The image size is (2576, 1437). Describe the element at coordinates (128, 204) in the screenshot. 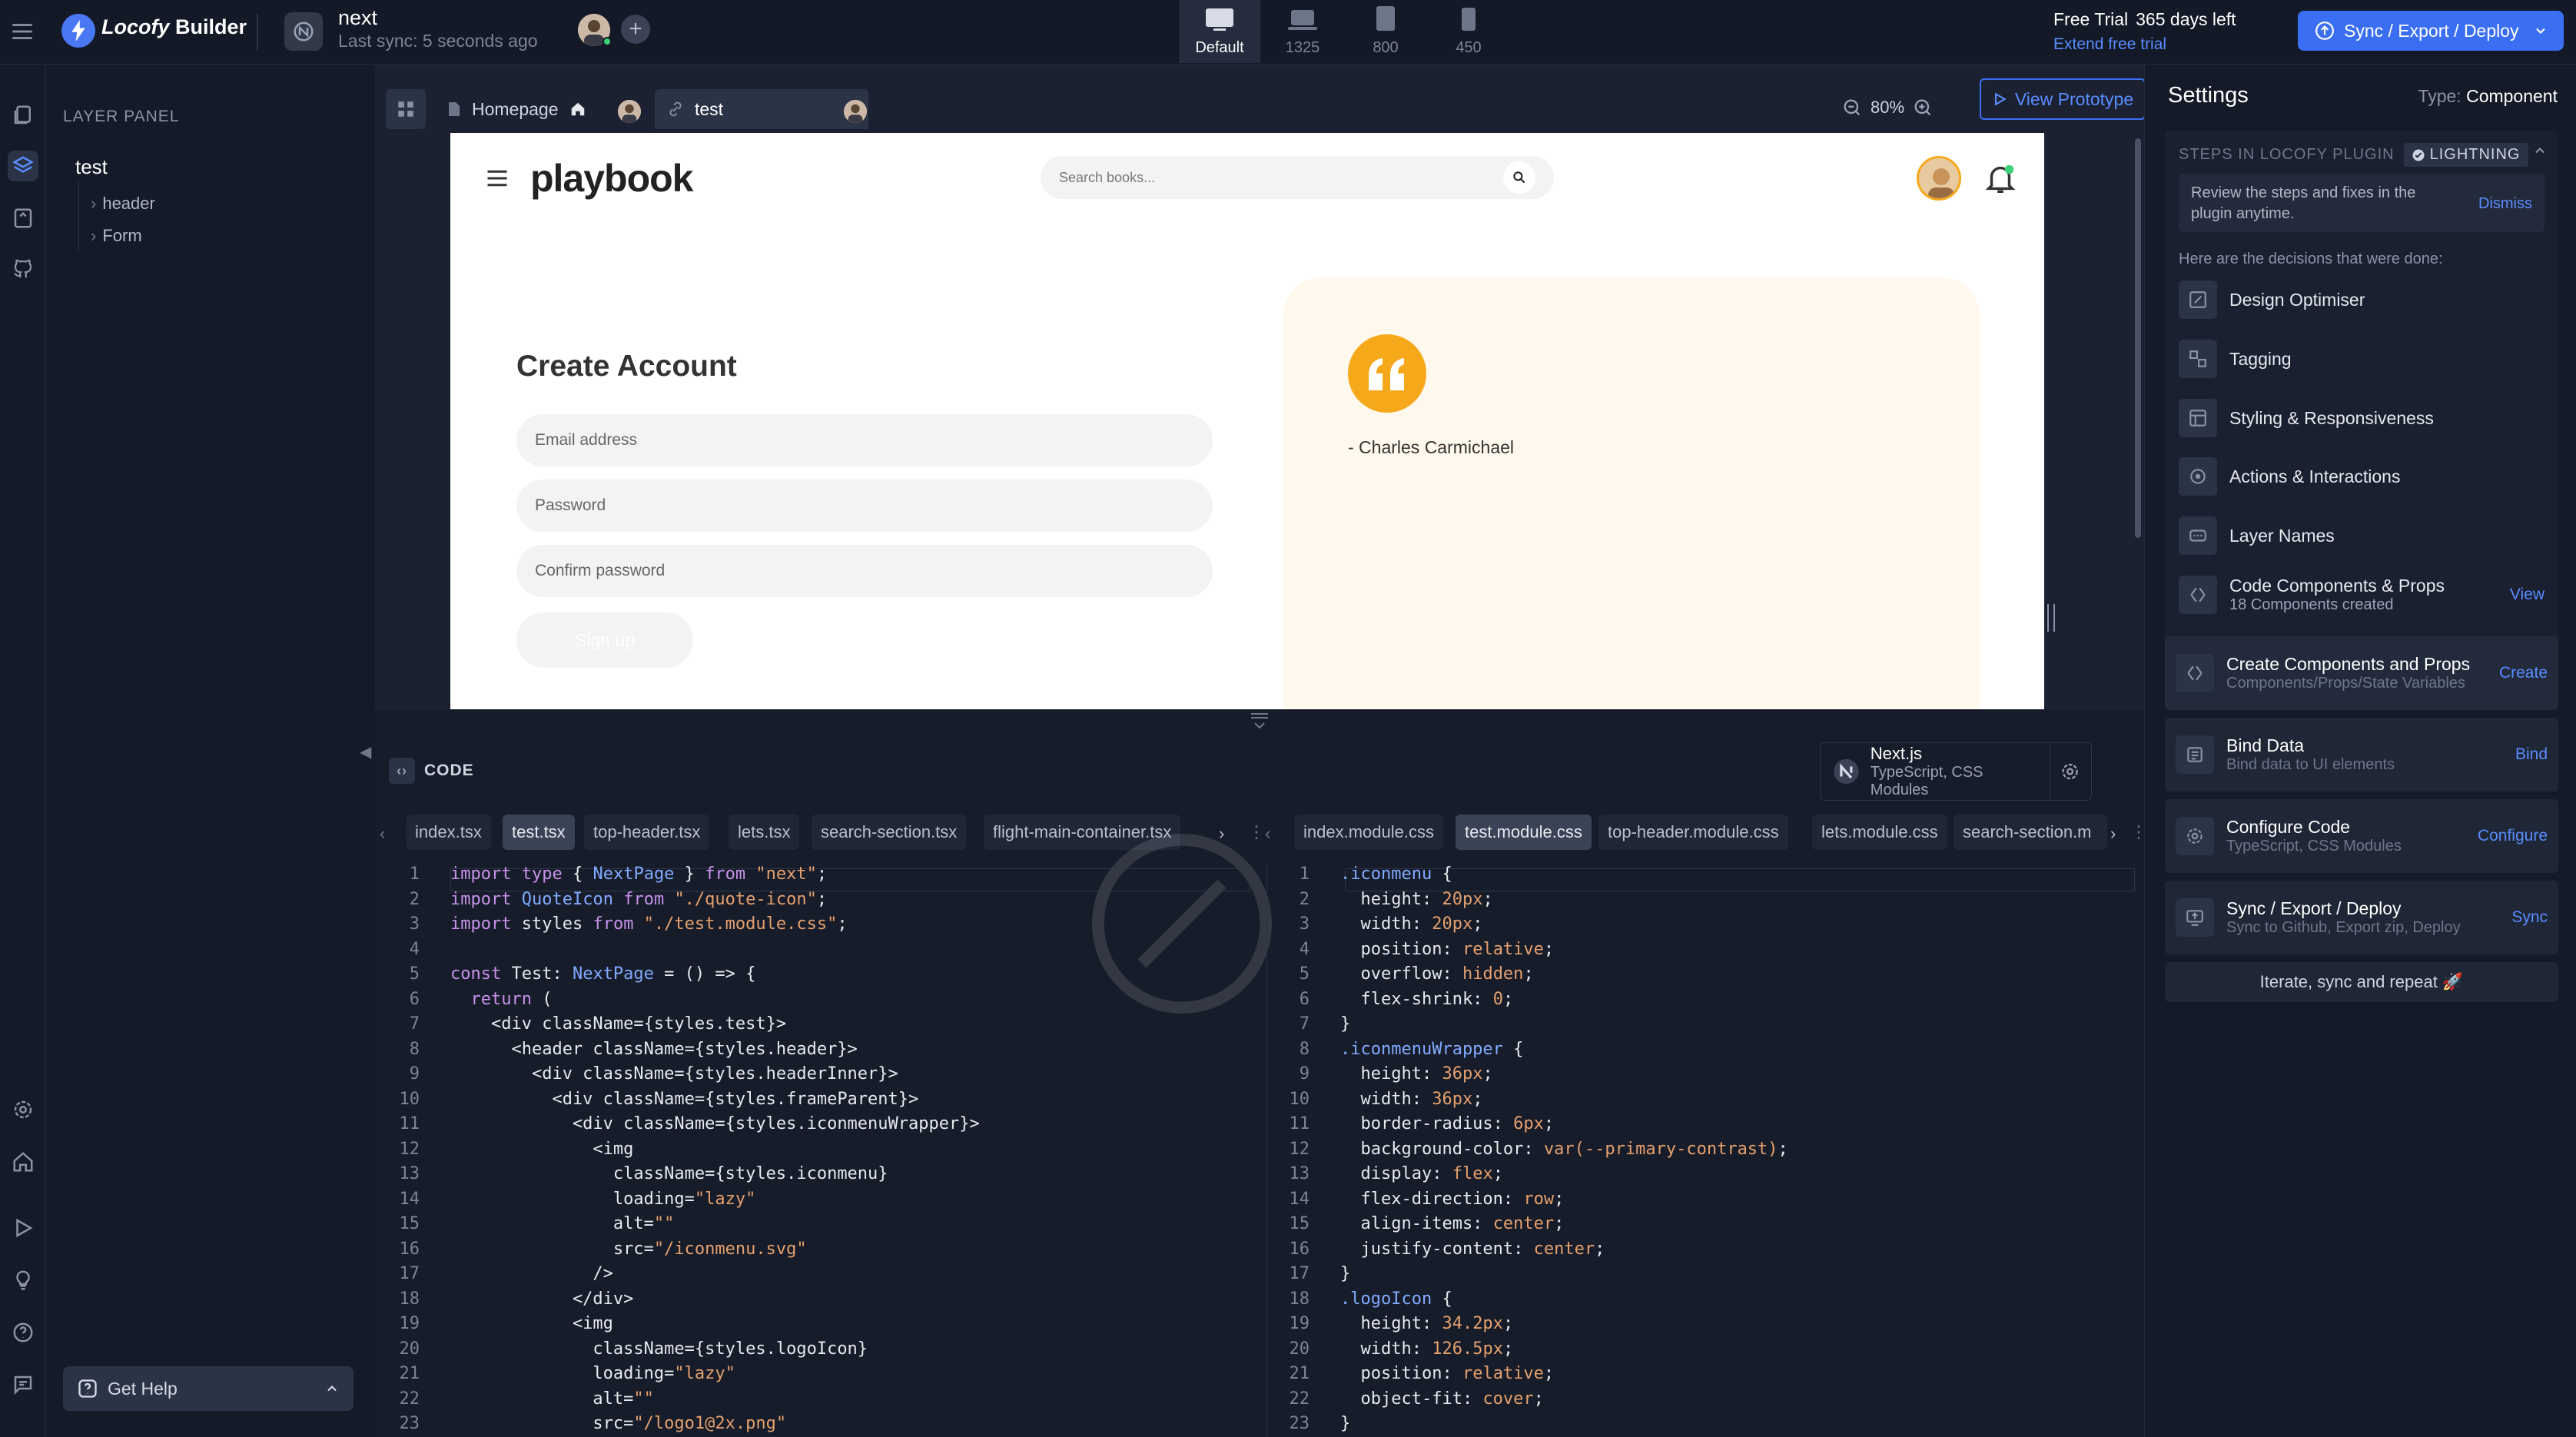

I see `layer-item-label: header` at that location.